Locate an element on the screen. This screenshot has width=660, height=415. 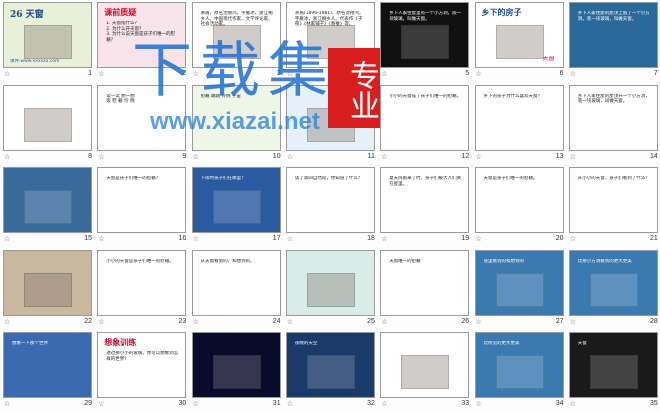
slide-thumbnail-cell: 乡下的孩子为什么喜欢天窗？ ☆ 13 is located at coordinates (520, 126).